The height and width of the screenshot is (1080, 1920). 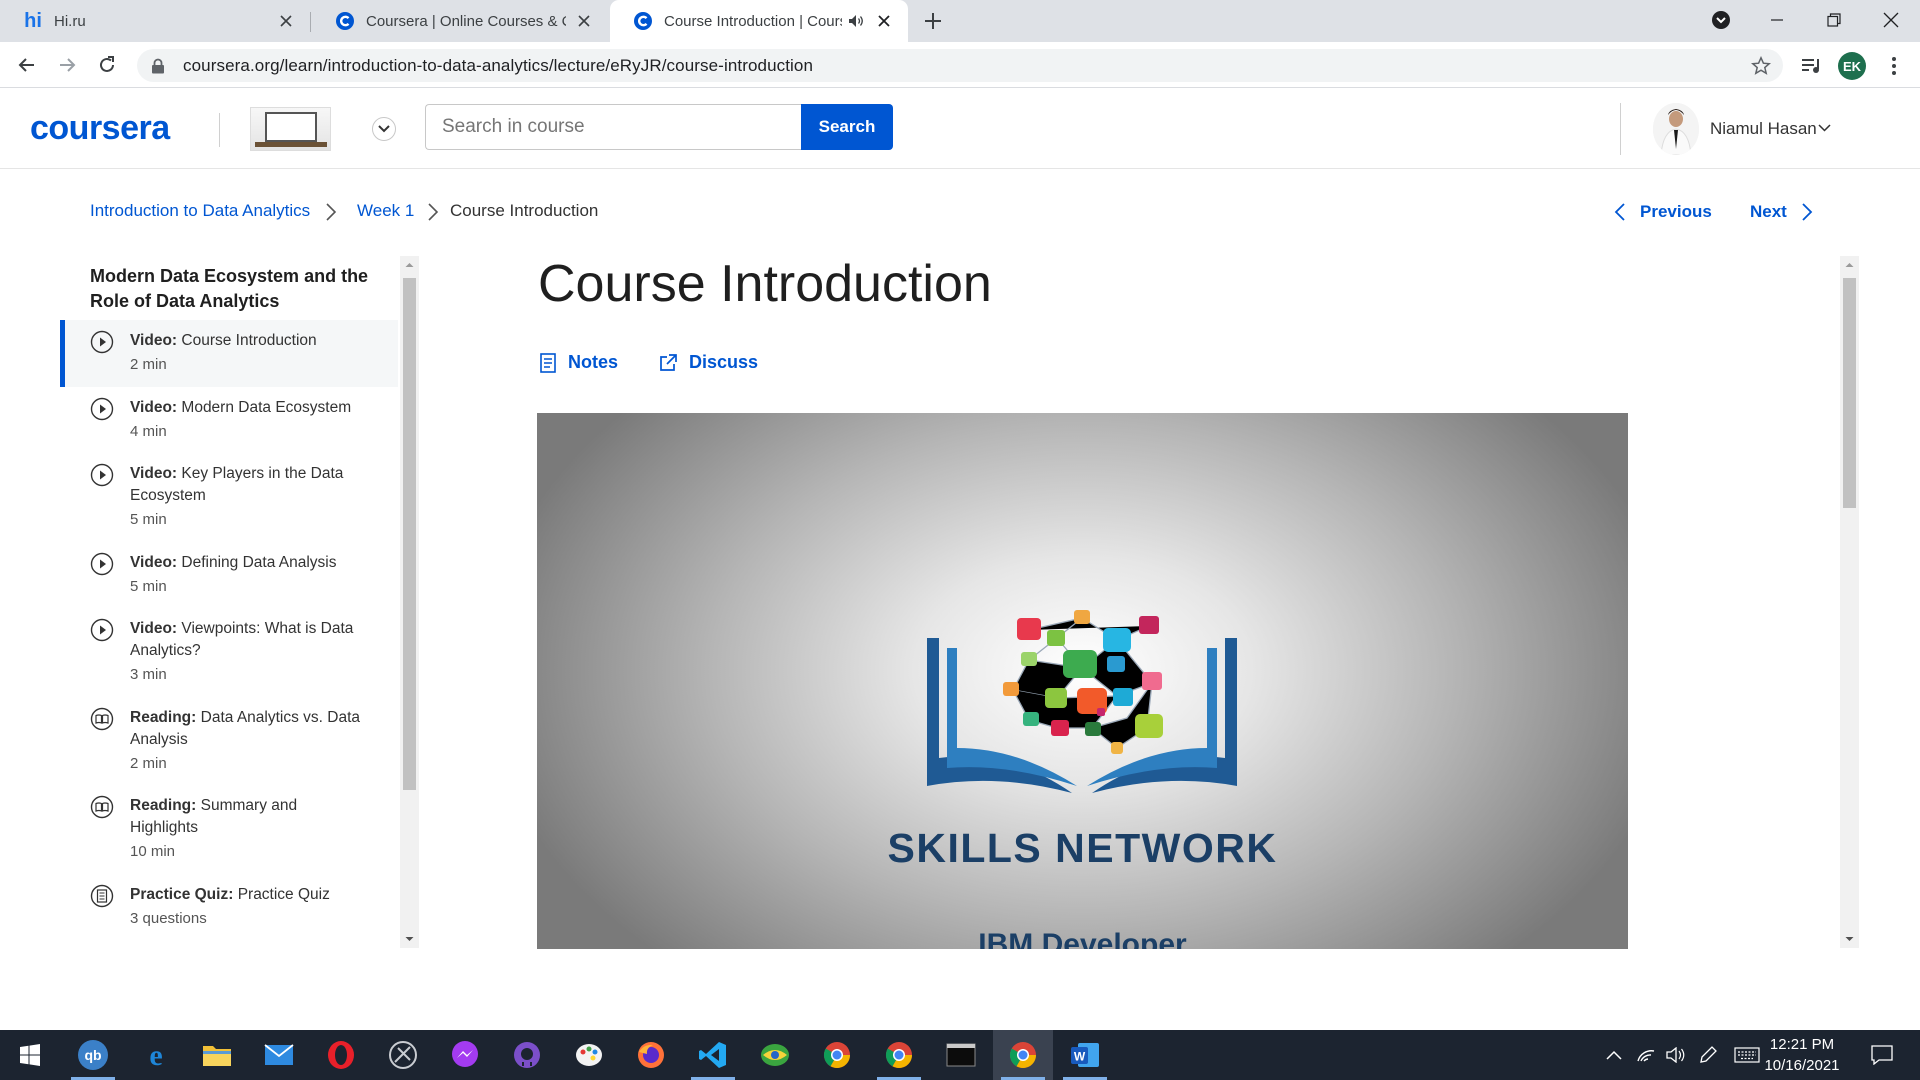 What do you see at coordinates (27, 65) in the screenshot?
I see `back-button` at bounding box center [27, 65].